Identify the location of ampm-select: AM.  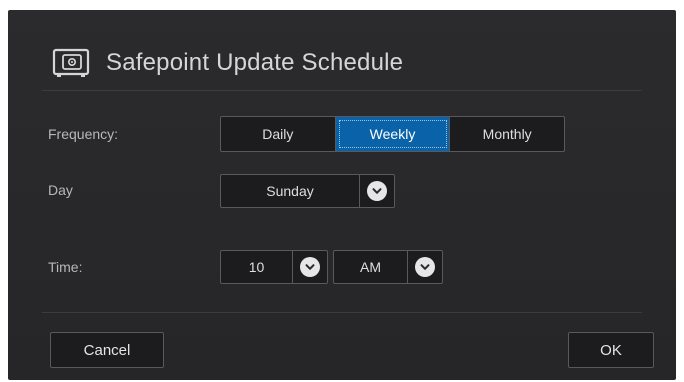
(388, 267).